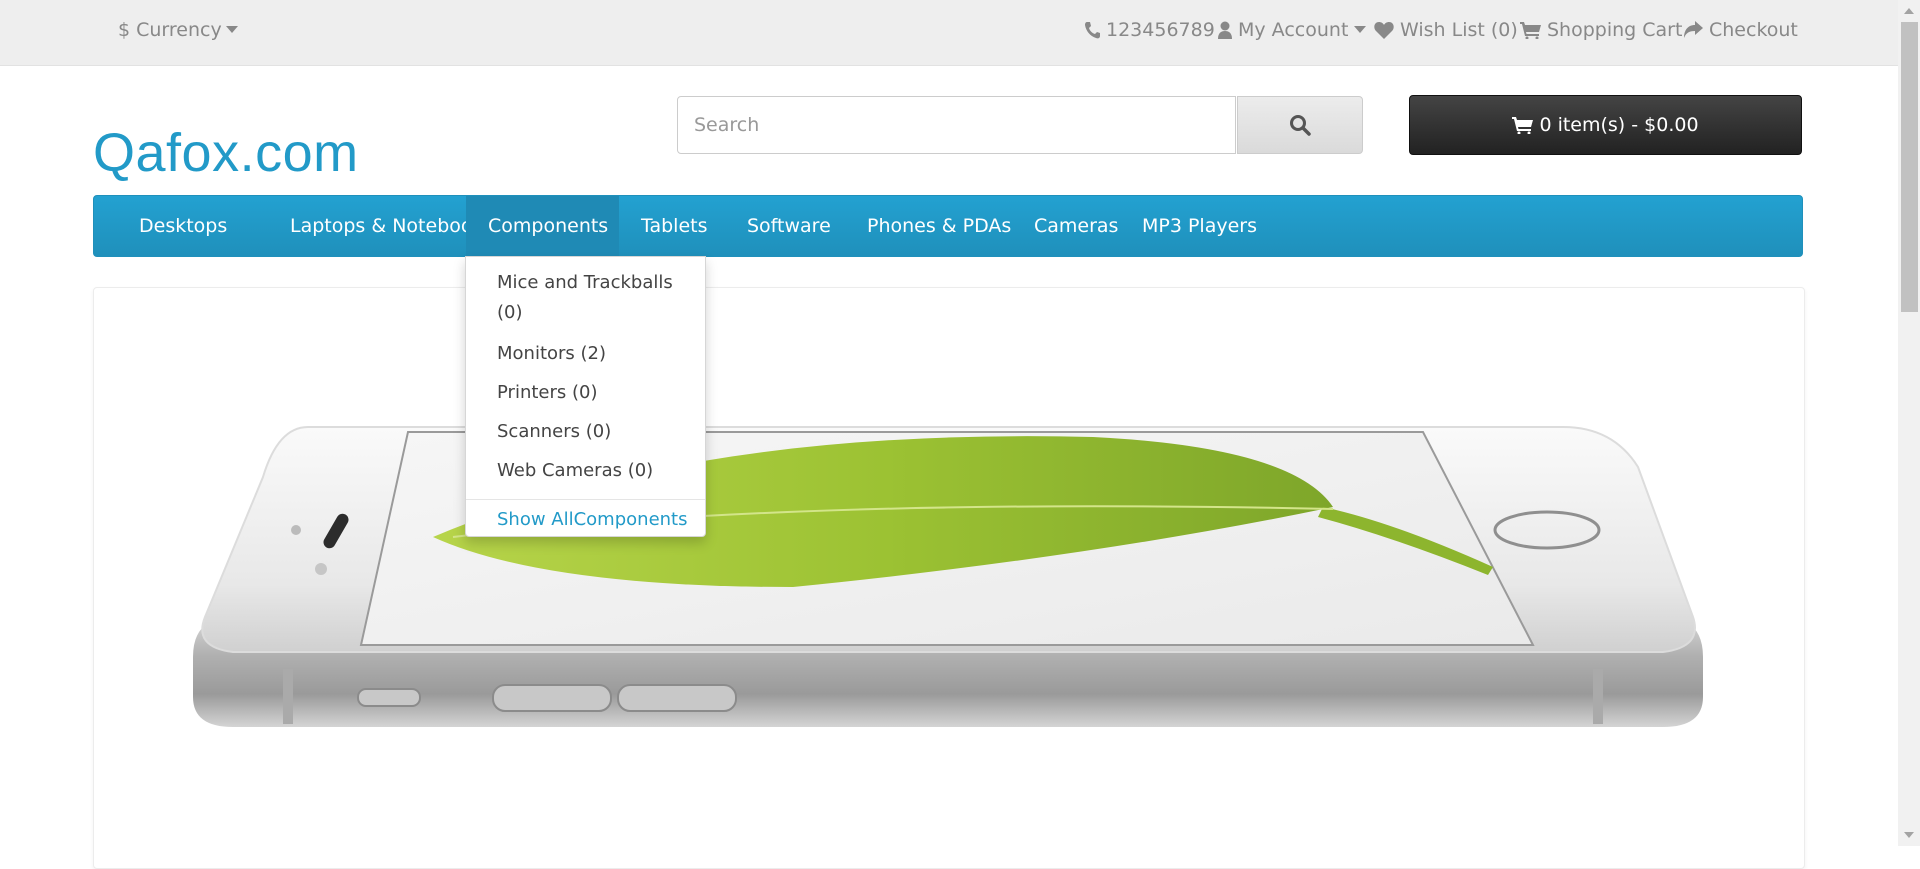  Describe the element at coordinates (1753, 30) in the screenshot. I see `checkout-label: Checkout` at that location.